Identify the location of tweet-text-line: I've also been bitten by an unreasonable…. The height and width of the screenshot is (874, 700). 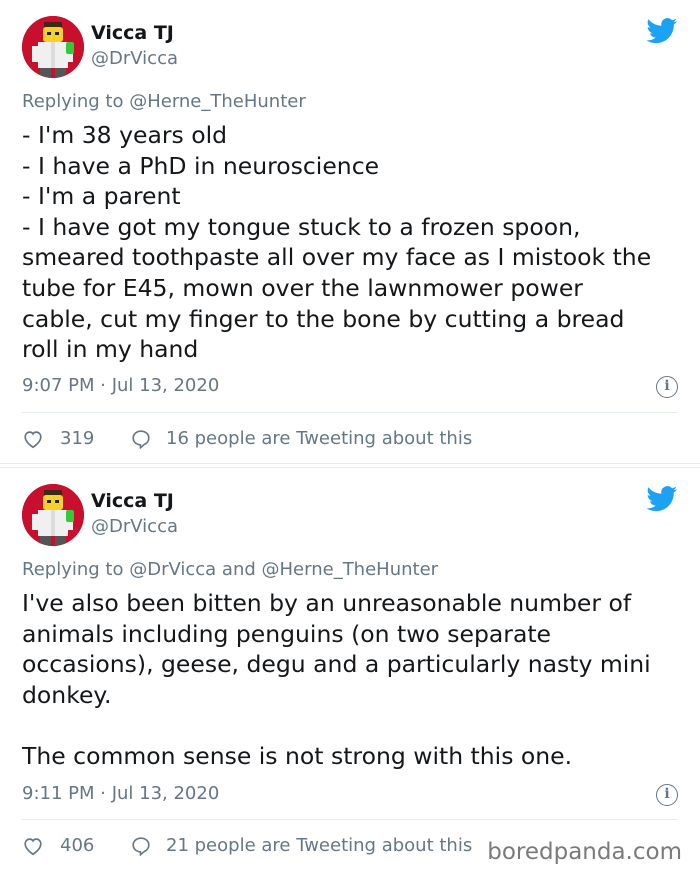
(327, 603).